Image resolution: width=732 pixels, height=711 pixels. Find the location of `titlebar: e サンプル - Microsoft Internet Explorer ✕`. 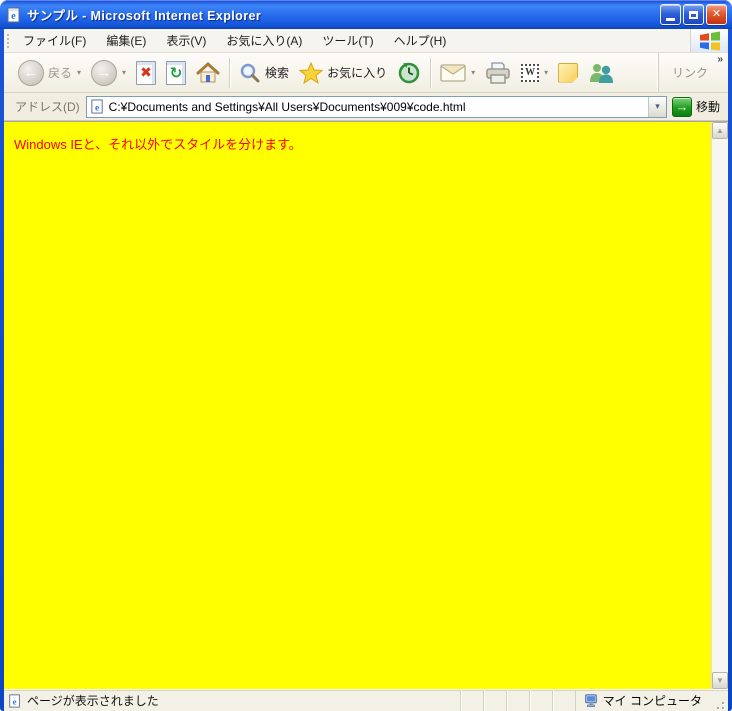

titlebar: e サンプル - Microsoft Internet Explorer ✕ is located at coordinates (366, 14).